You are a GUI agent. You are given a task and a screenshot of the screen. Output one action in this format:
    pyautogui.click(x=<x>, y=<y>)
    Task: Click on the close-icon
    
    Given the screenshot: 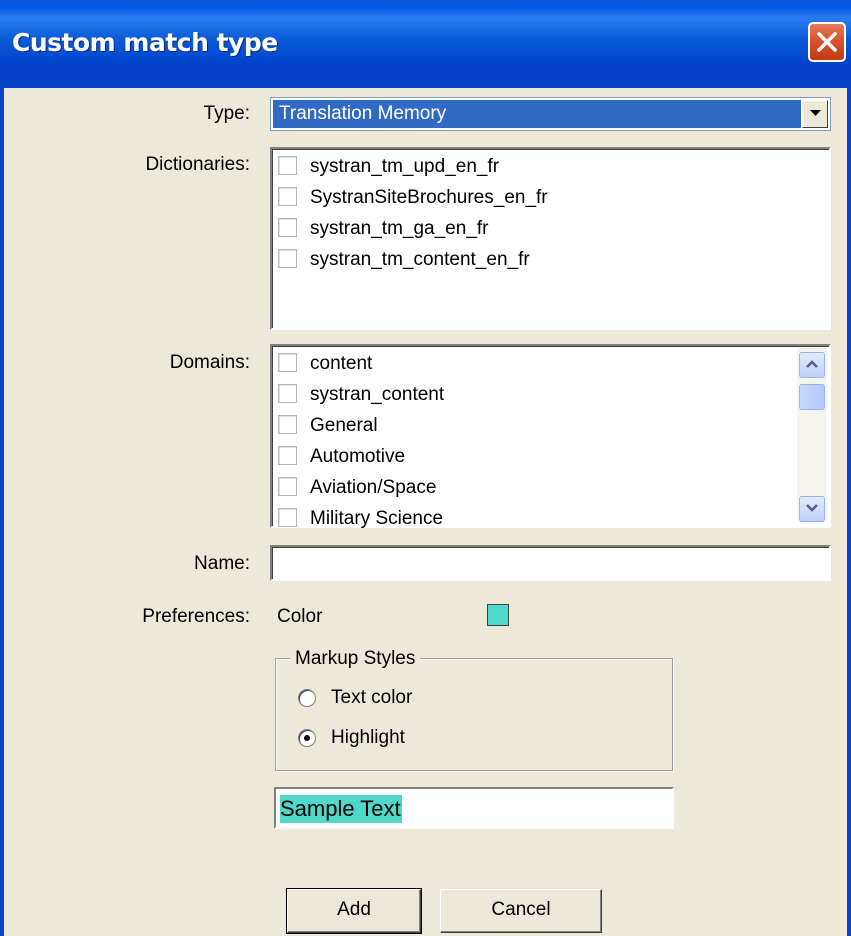 What is the action you would take?
    pyautogui.click(x=827, y=42)
    